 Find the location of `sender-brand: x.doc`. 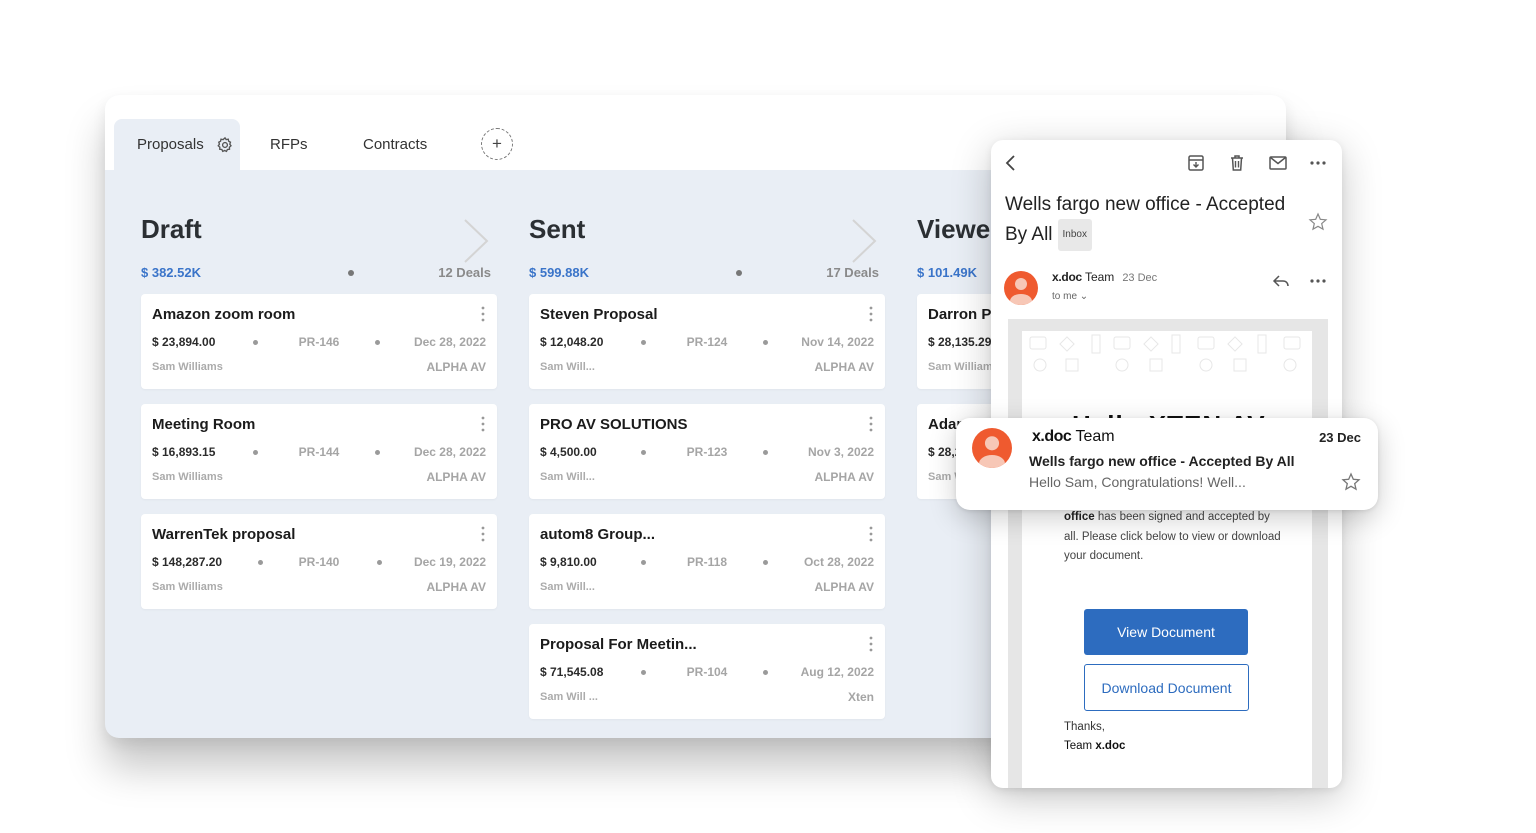

sender-brand: x.doc is located at coordinates (1052, 436).